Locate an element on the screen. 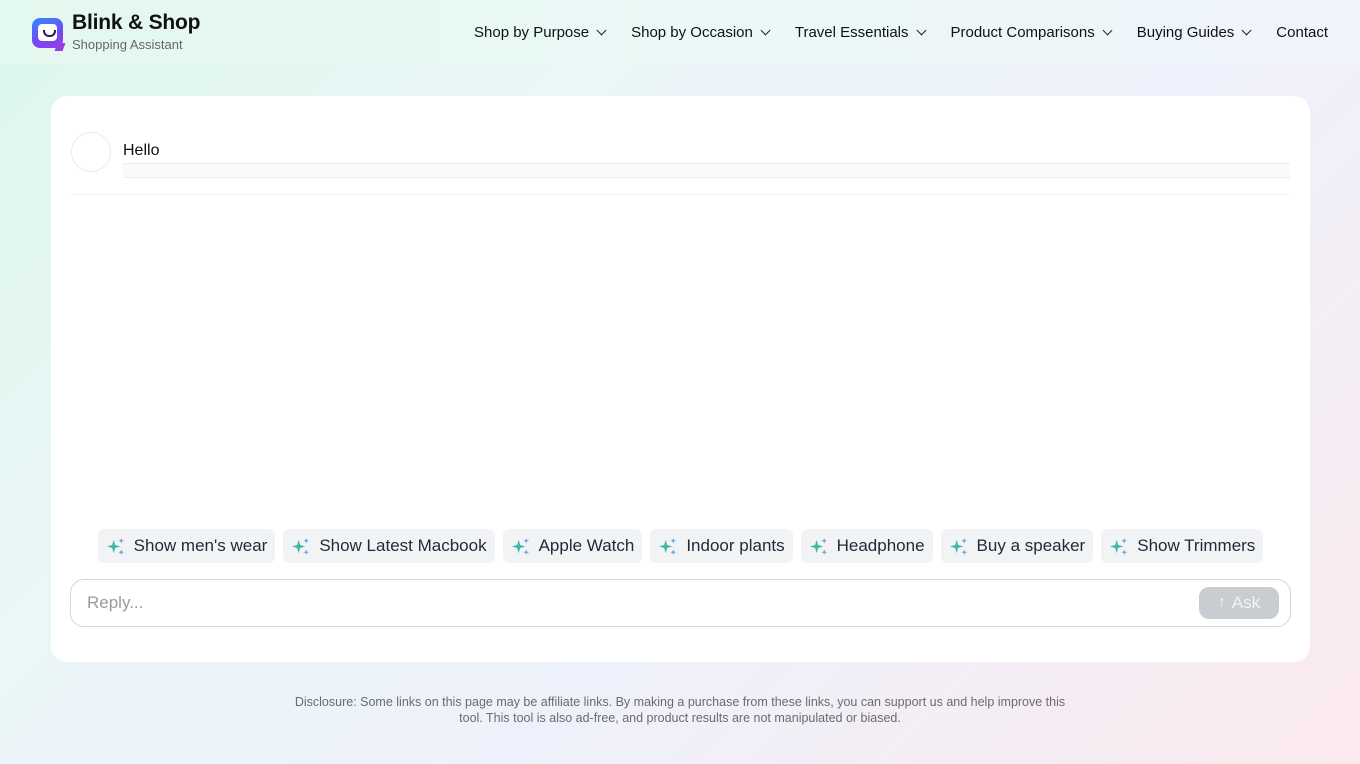 This screenshot has width=1360, height=764. suggestion-chip: Apple Watch is located at coordinates (572, 546).